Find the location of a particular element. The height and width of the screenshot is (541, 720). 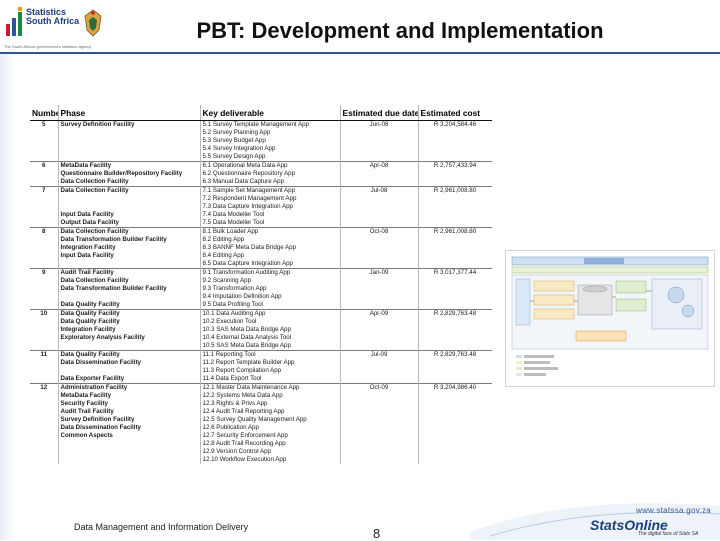

website-link: www.statssa.gov.za is located at coordinates (673, 510).